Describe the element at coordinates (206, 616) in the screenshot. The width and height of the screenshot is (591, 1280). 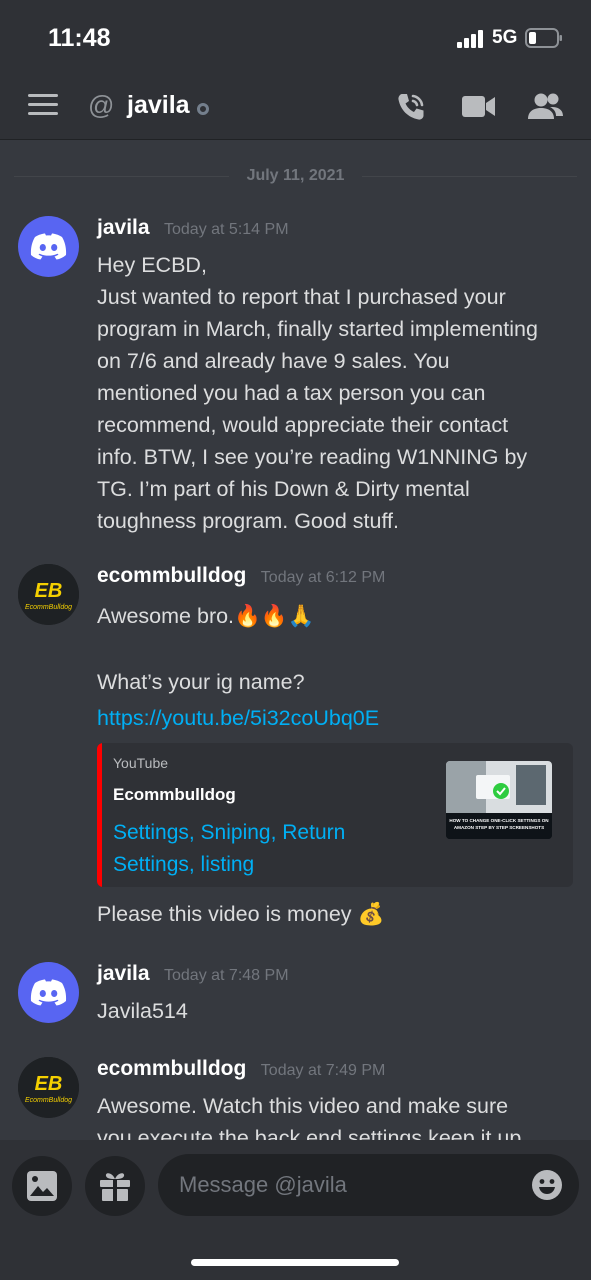
I see `message-line: Awesome bro.🔥🔥🙏` at that location.